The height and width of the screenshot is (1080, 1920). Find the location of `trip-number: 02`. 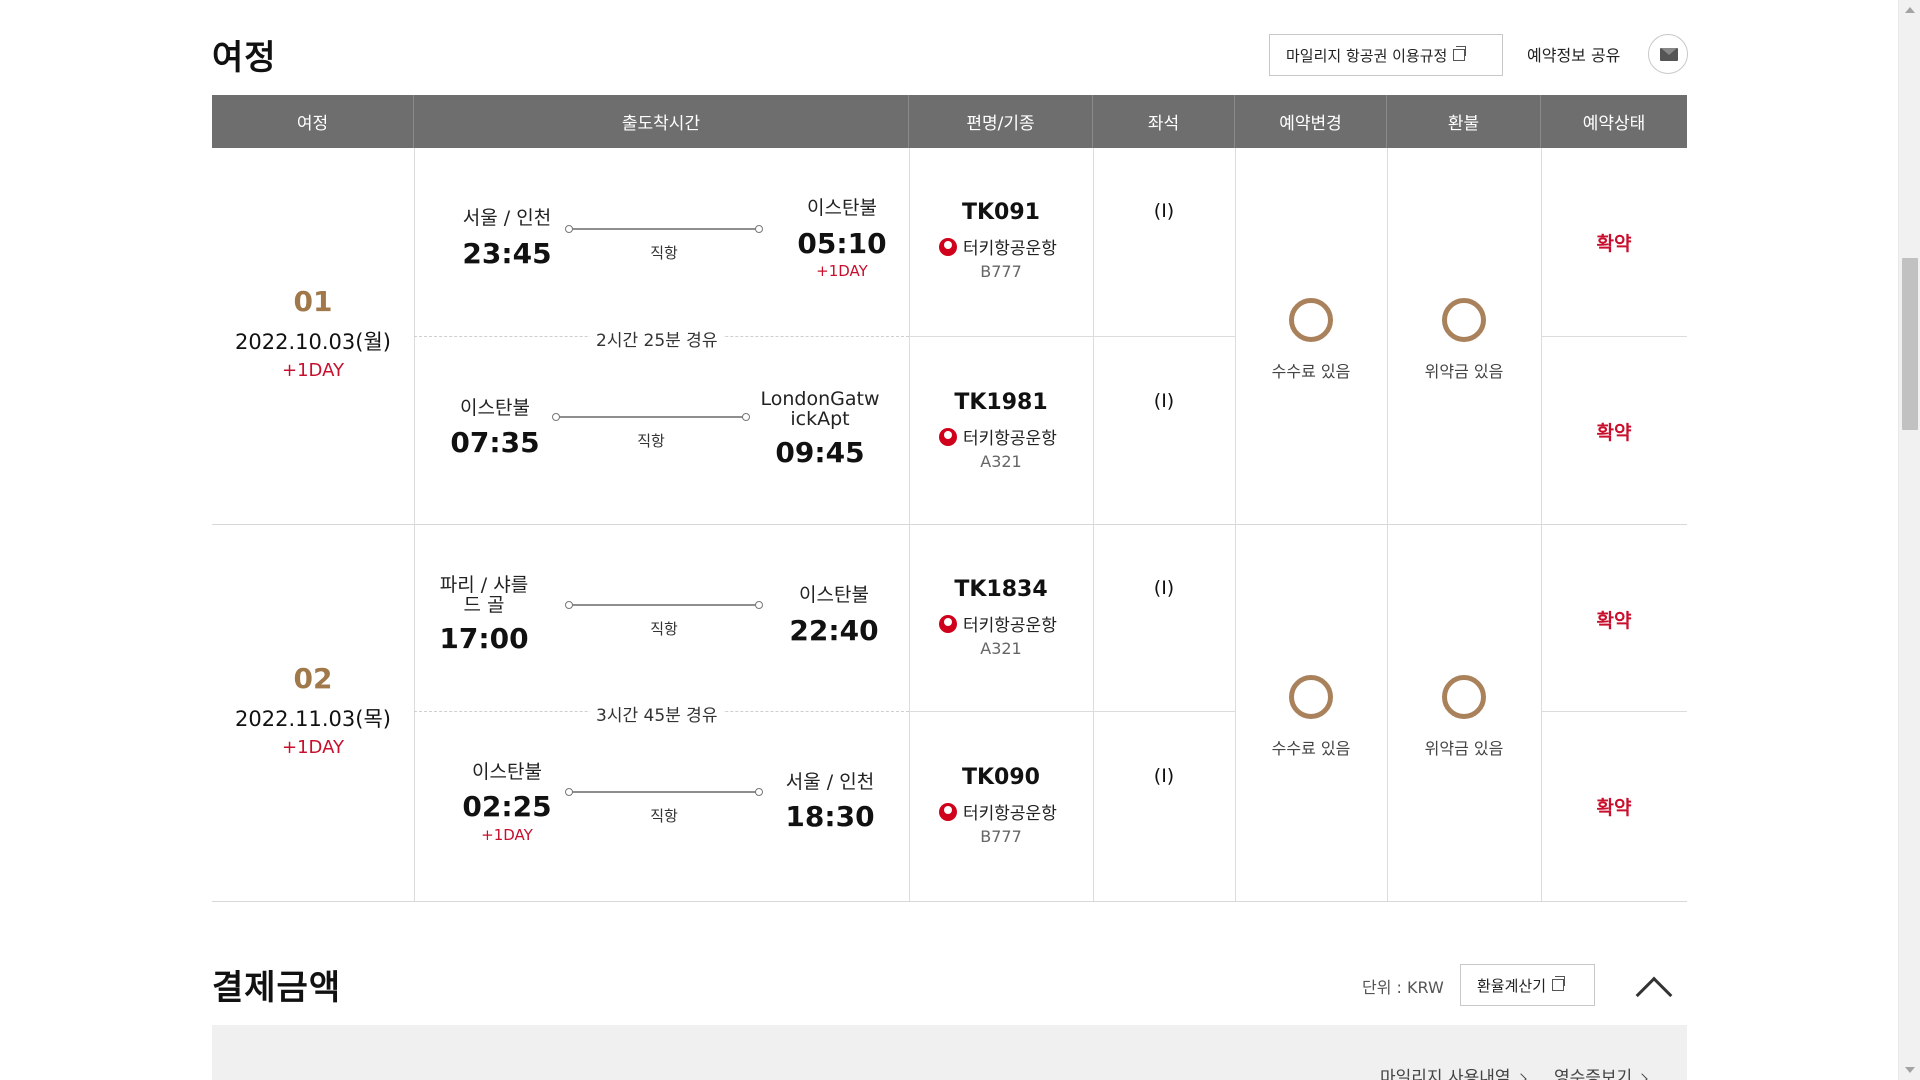

trip-number: 02 is located at coordinates (313, 678).